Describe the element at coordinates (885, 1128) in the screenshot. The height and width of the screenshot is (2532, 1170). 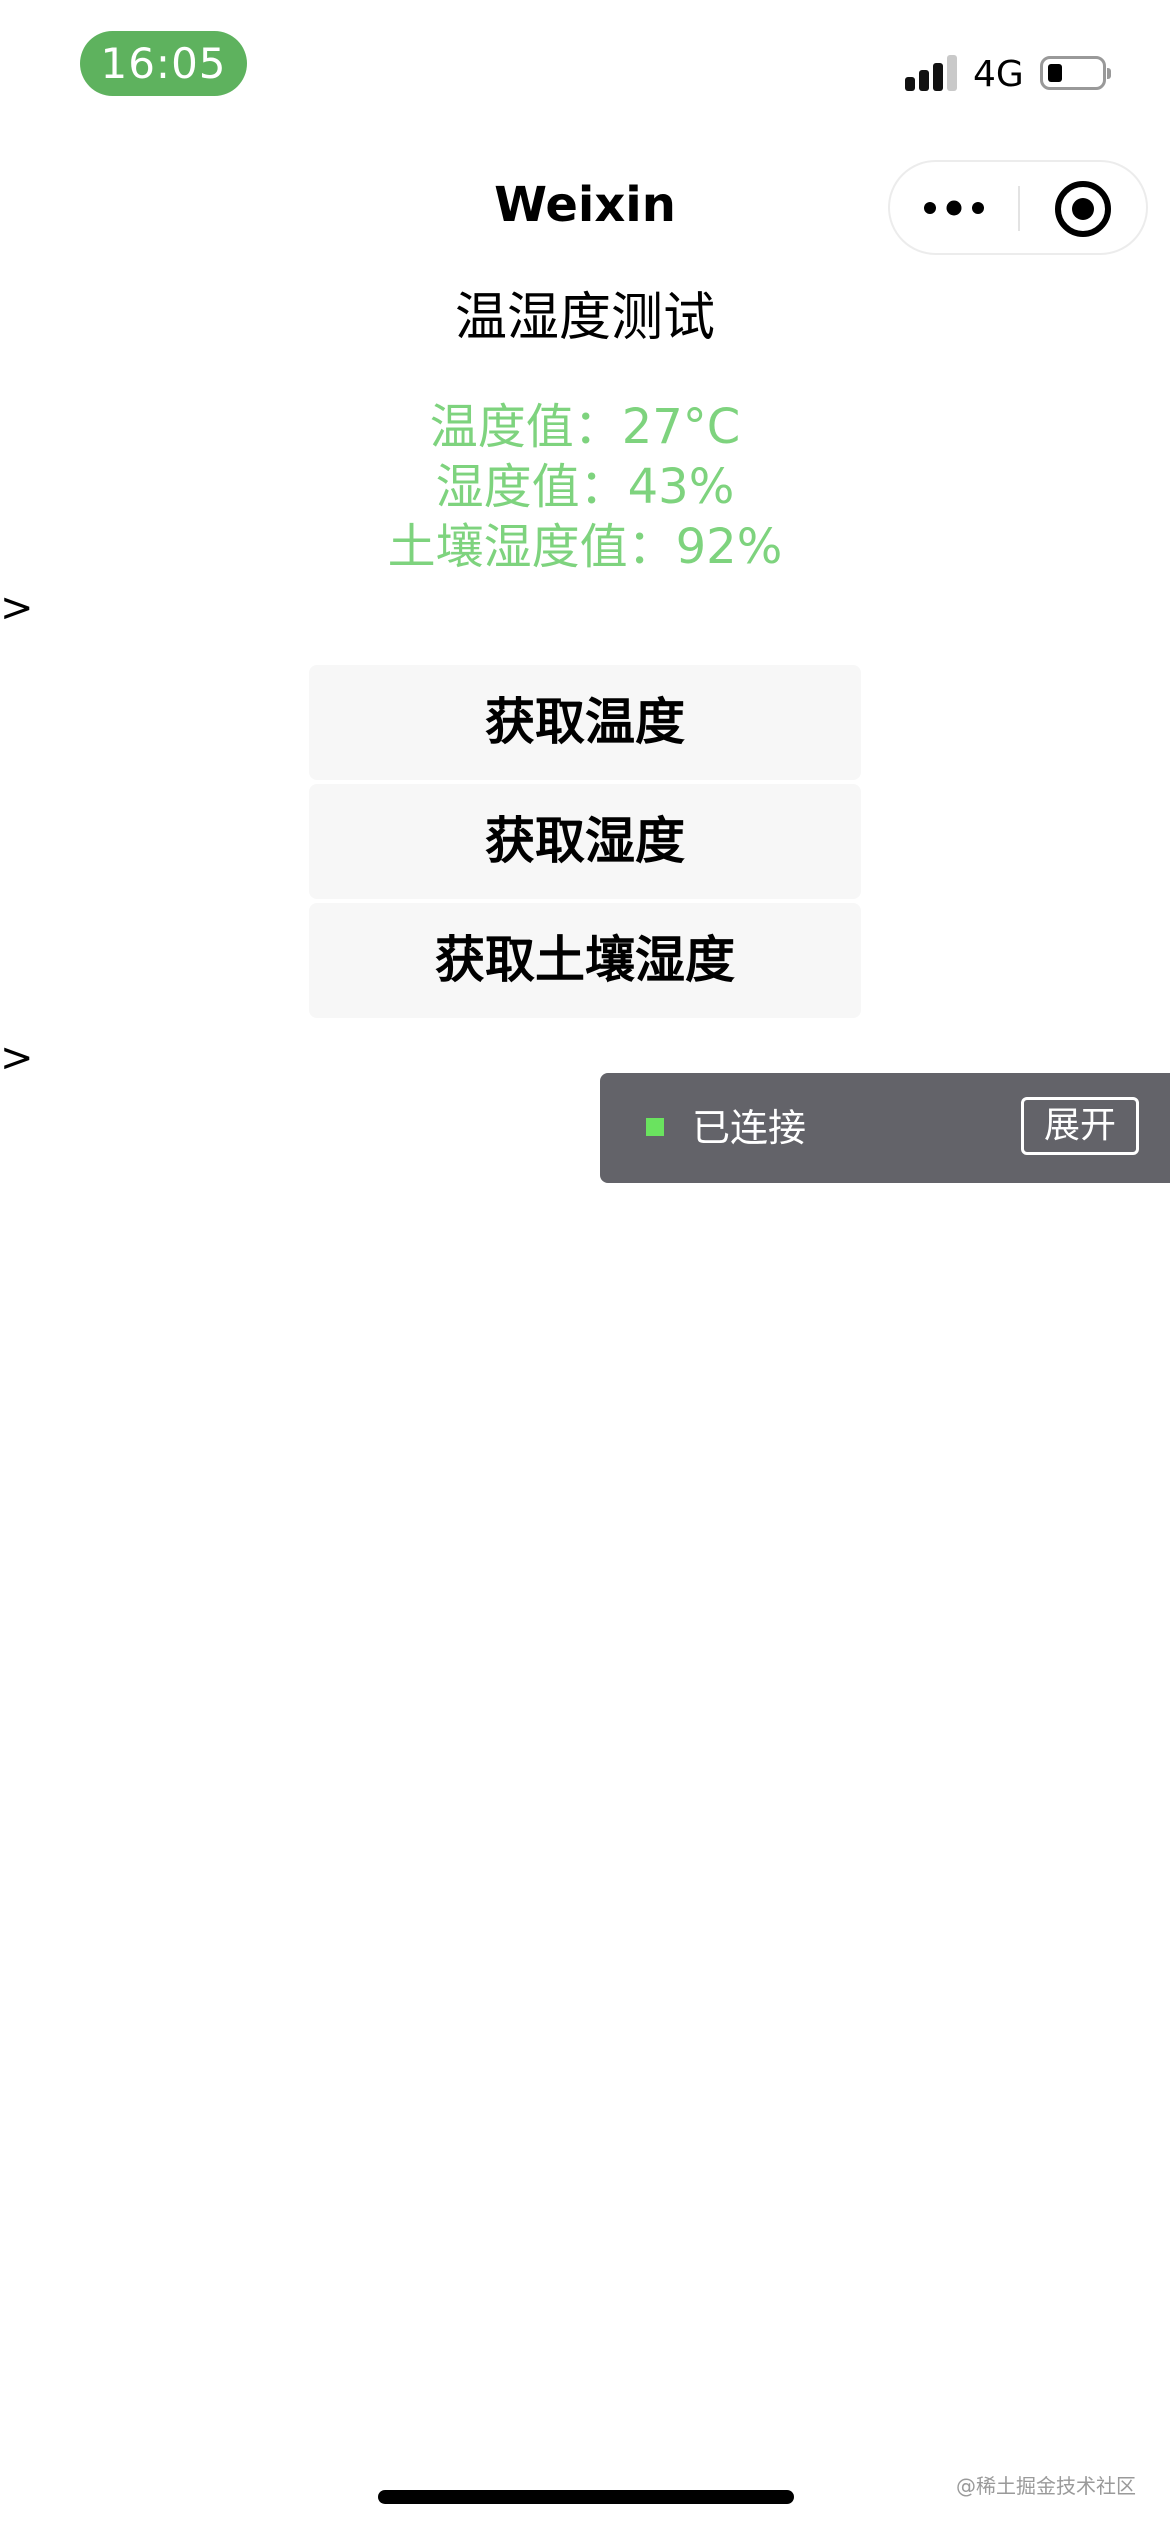
I see `connection-bar: 已连接 展开` at that location.